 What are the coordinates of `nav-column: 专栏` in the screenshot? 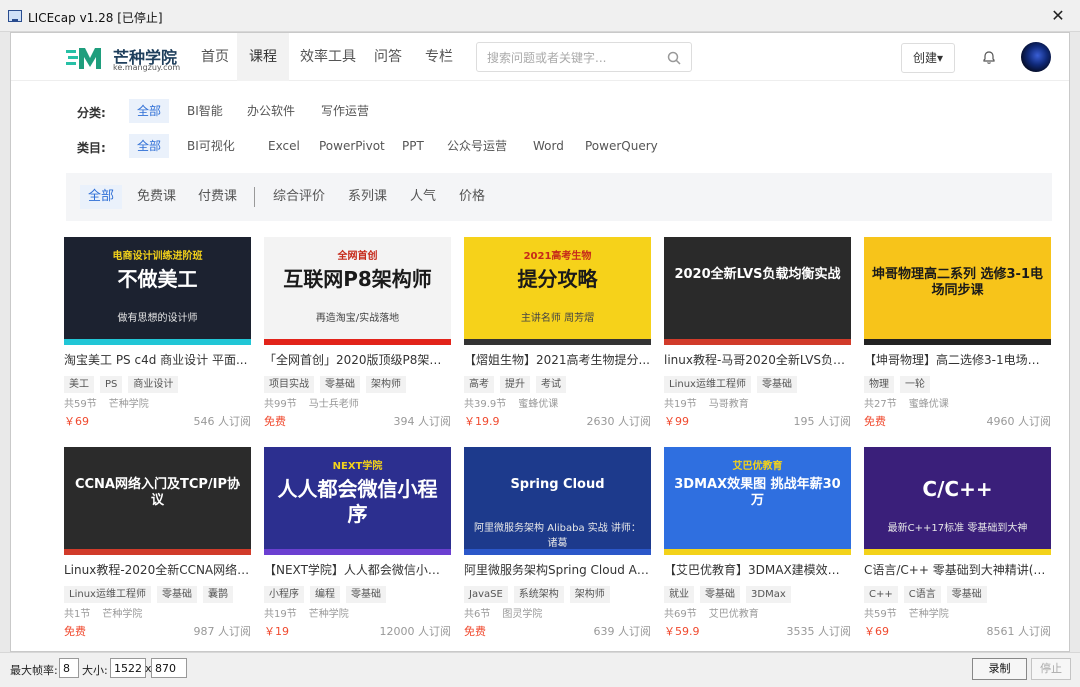 It's located at (439, 57).